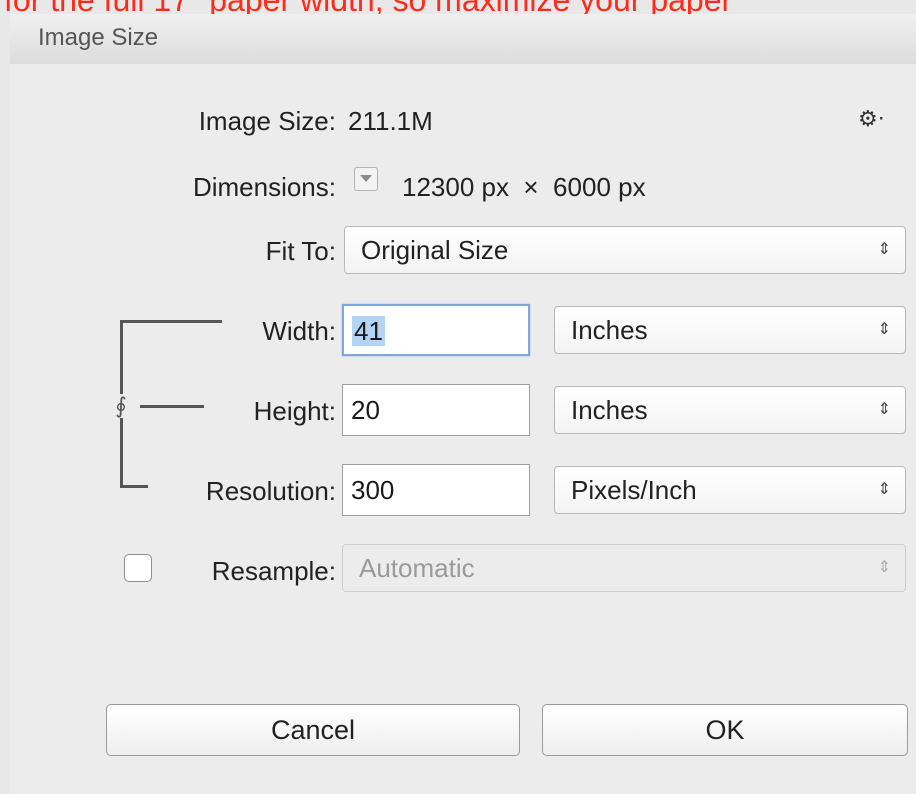 The width and height of the screenshot is (916, 794). I want to click on dimensions-value: 12300 px × 6000 px, so click(524, 187).